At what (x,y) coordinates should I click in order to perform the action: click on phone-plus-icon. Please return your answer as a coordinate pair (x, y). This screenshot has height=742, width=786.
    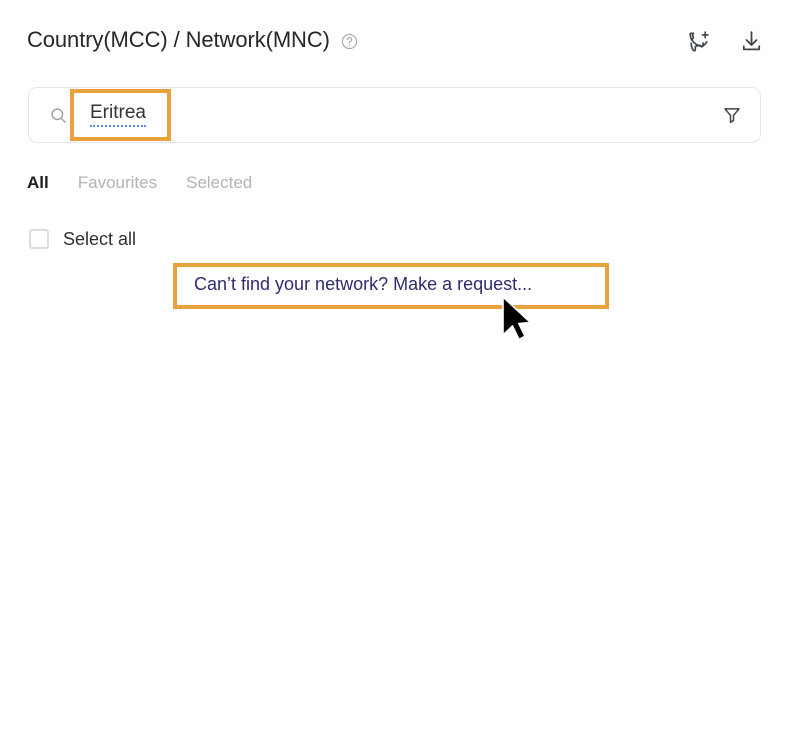
    Looking at the image, I should click on (699, 41).